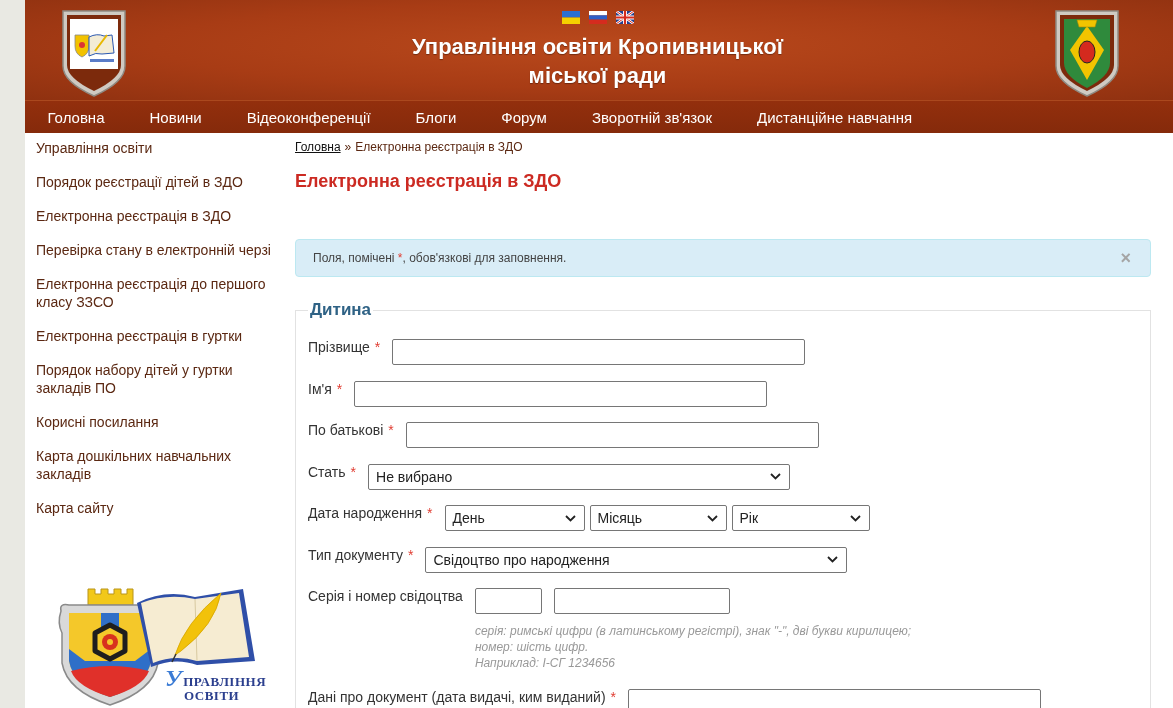 The image size is (1173, 708). Describe the element at coordinates (597, 17) in the screenshot. I see `russian-flag-icon` at that location.